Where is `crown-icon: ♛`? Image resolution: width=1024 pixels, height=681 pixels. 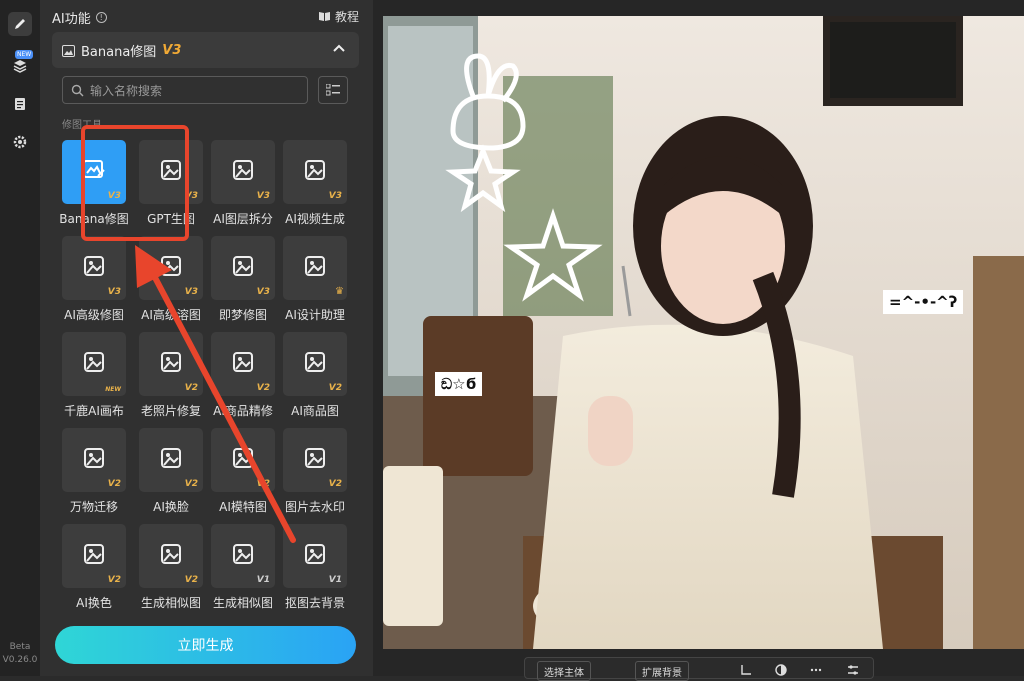
crown-icon: ♛ is located at coordinates (339, 291).